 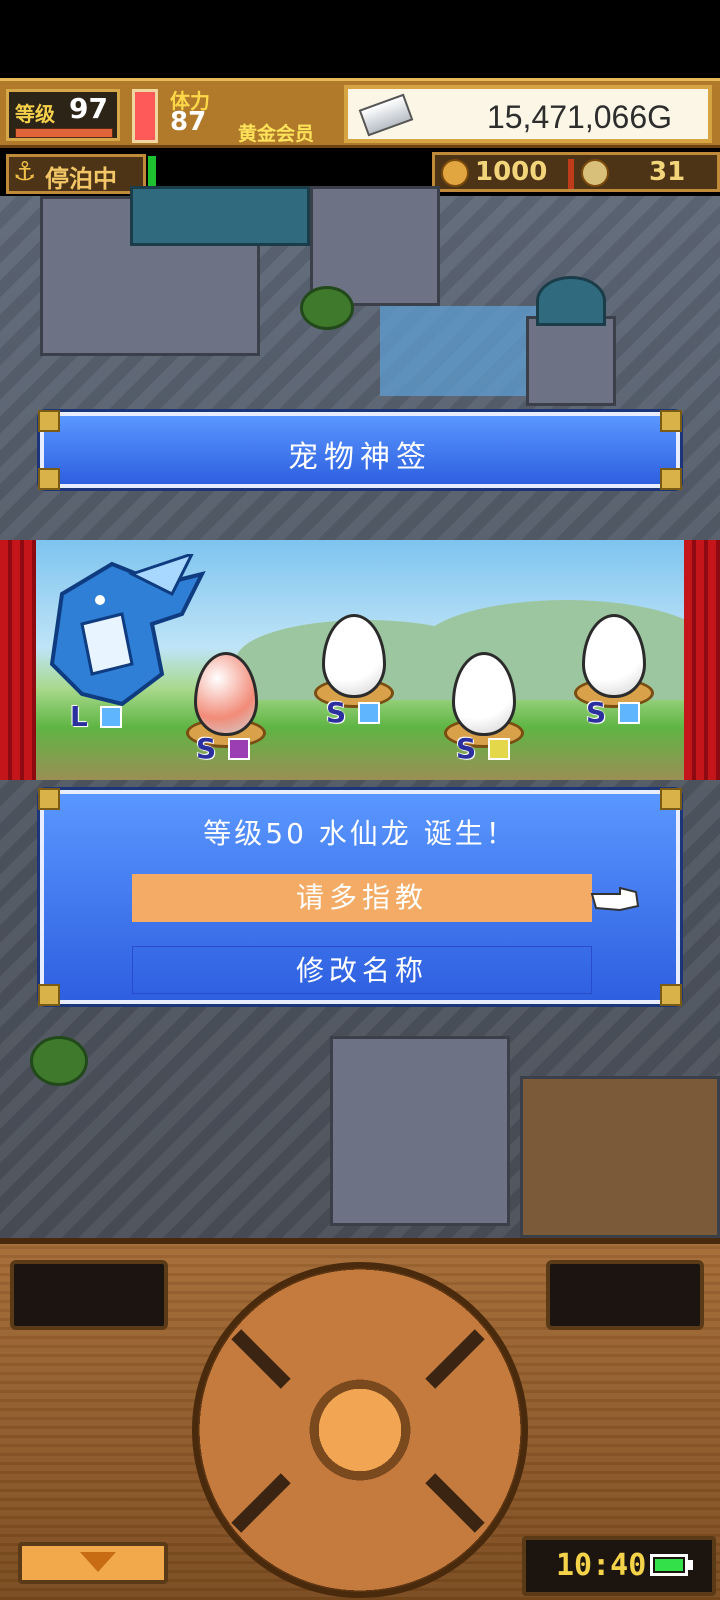 I want to click on battery-icon, so click(x=669, y=1565).